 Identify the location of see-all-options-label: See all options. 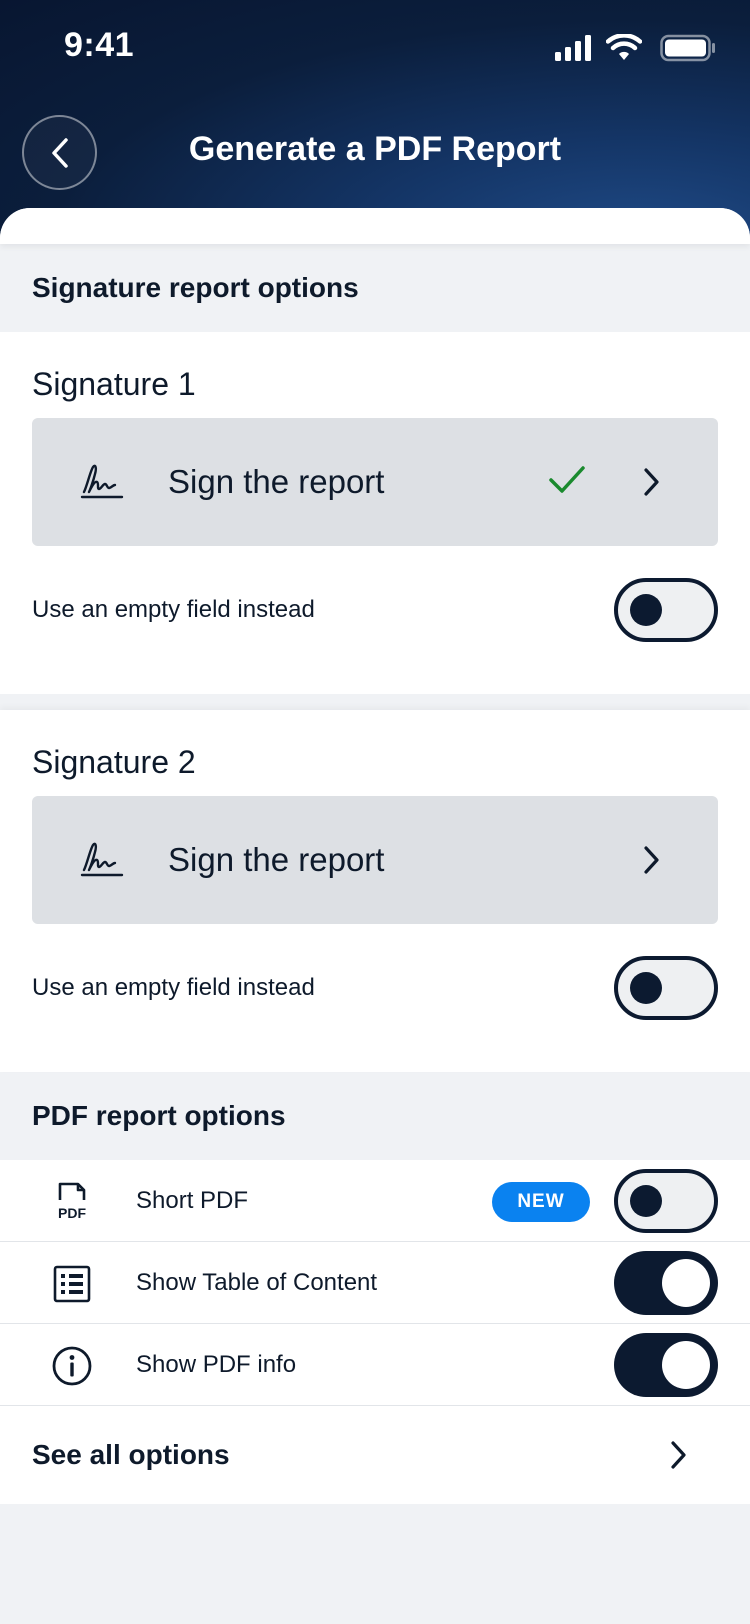
(131, 1454).